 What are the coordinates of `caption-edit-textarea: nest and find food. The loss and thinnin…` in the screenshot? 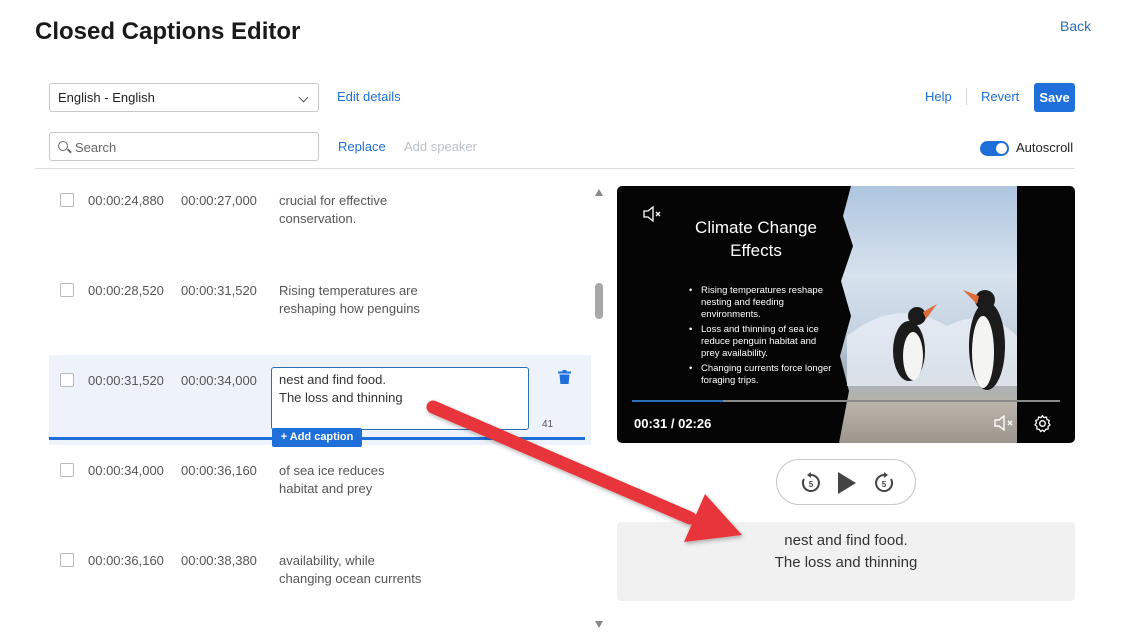 It's located at (400, 398).